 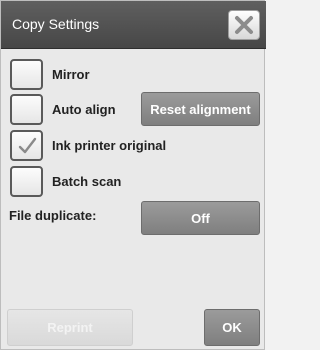 What do you see at coordinates (26, 74) in the screenshot?
I see `mirror-checkbox` at bounding box center [26, 74].